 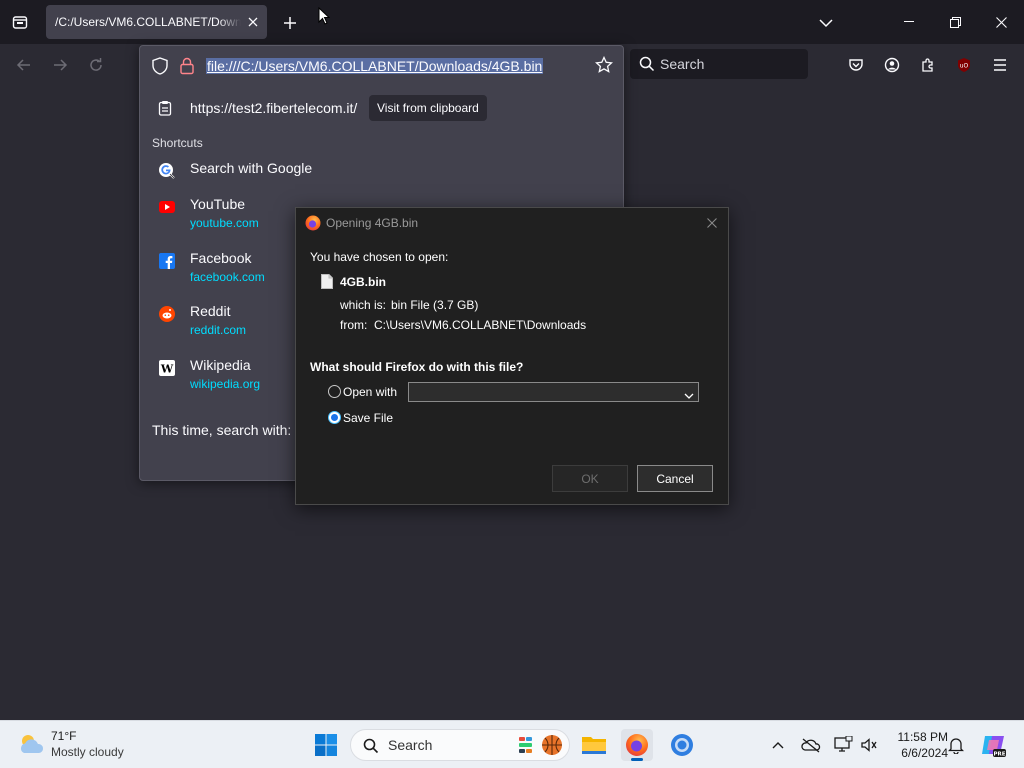 What do you see at coordinates (924, 753) in the screenshot?
I see `clock-date: 6/6/2024` at bounding box center [924, 753].